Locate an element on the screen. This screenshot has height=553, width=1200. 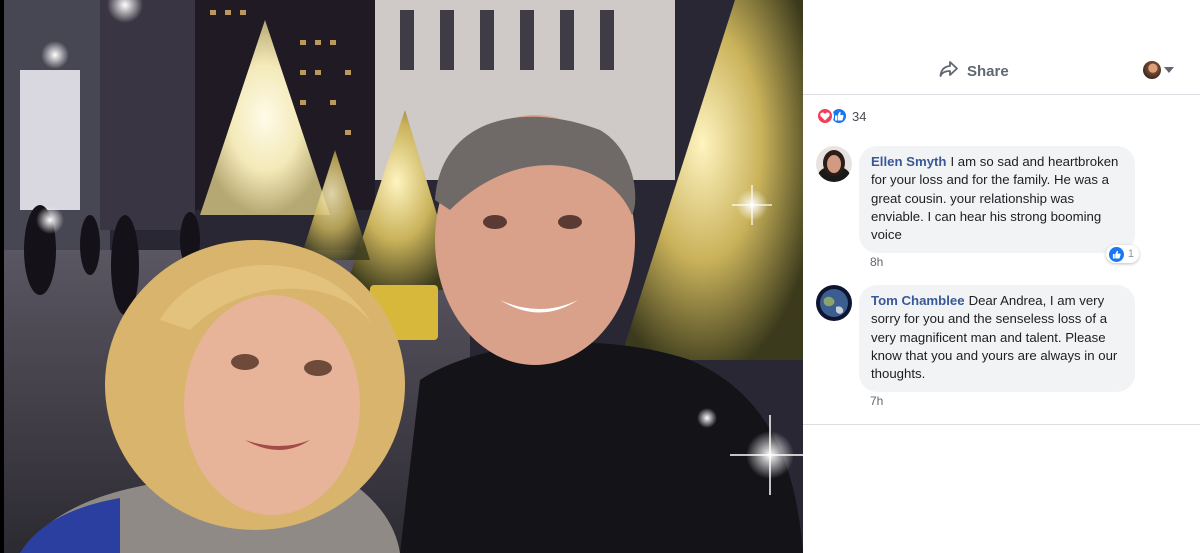
comment-author: Ellen Smyth is located at coordinates (908, 161).